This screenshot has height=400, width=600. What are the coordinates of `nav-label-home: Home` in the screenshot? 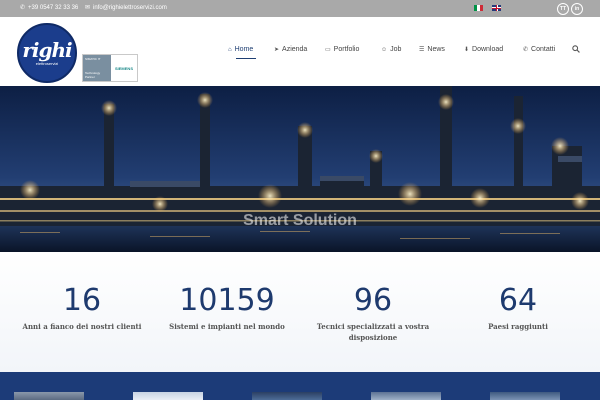 It's located at (244, 49).